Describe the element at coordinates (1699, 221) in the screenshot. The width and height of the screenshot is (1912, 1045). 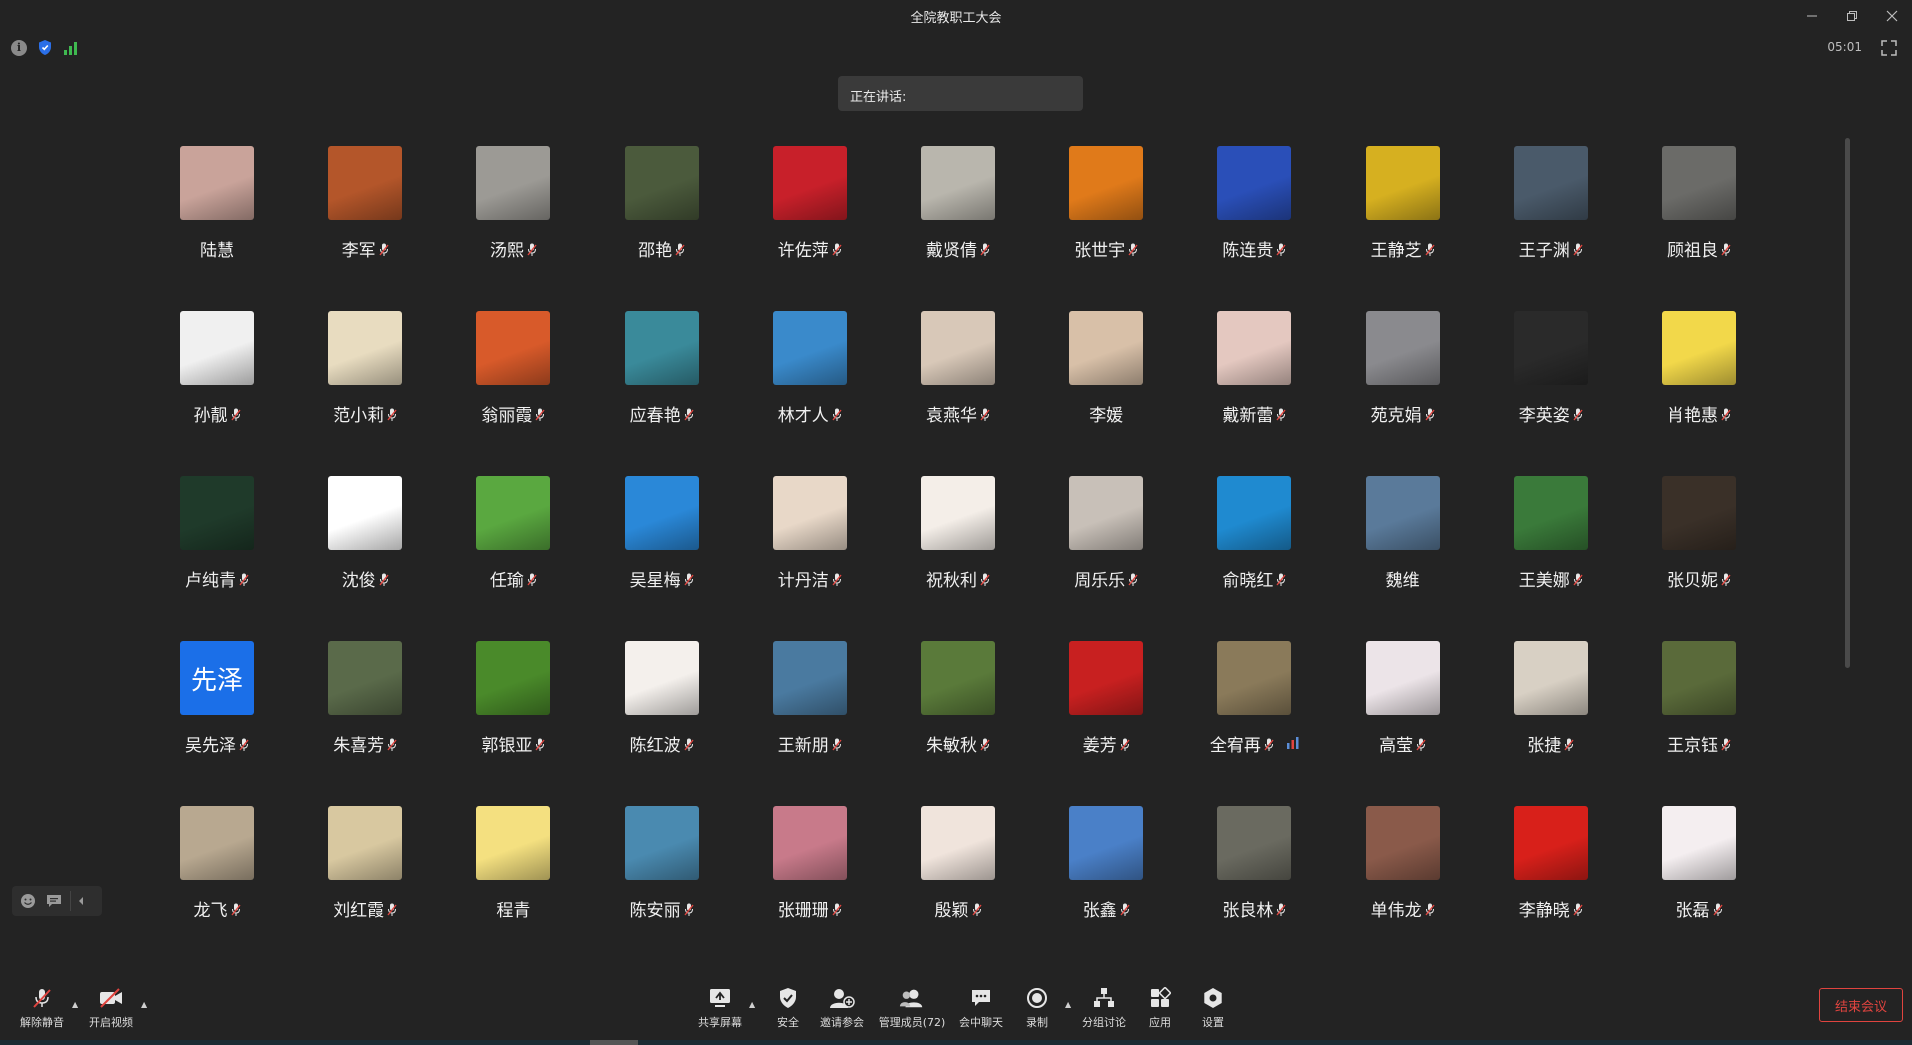
I see `participant-tile: 顾祖良` at that location.